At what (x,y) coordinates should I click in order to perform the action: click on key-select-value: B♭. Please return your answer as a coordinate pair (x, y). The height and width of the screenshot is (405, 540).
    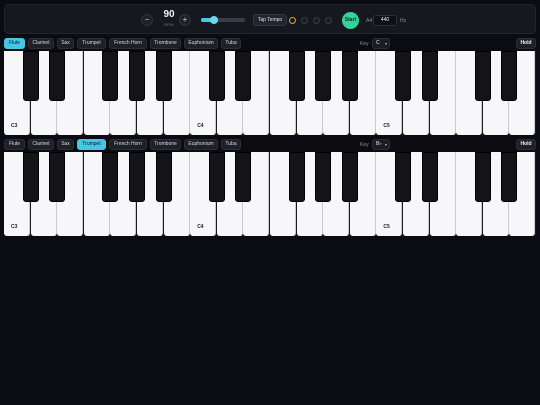
    Looking at the image, I should click on (379, 144).